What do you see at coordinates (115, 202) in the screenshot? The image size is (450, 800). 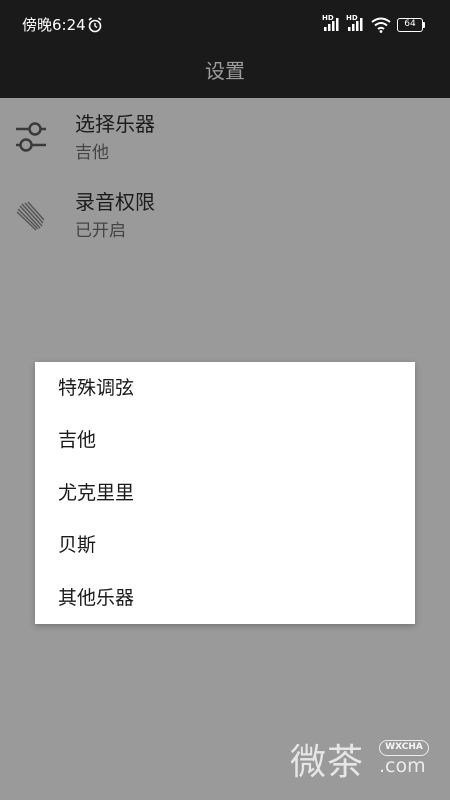 I see `setting-title-record: 录音权限` at bounding box center [115, 202].